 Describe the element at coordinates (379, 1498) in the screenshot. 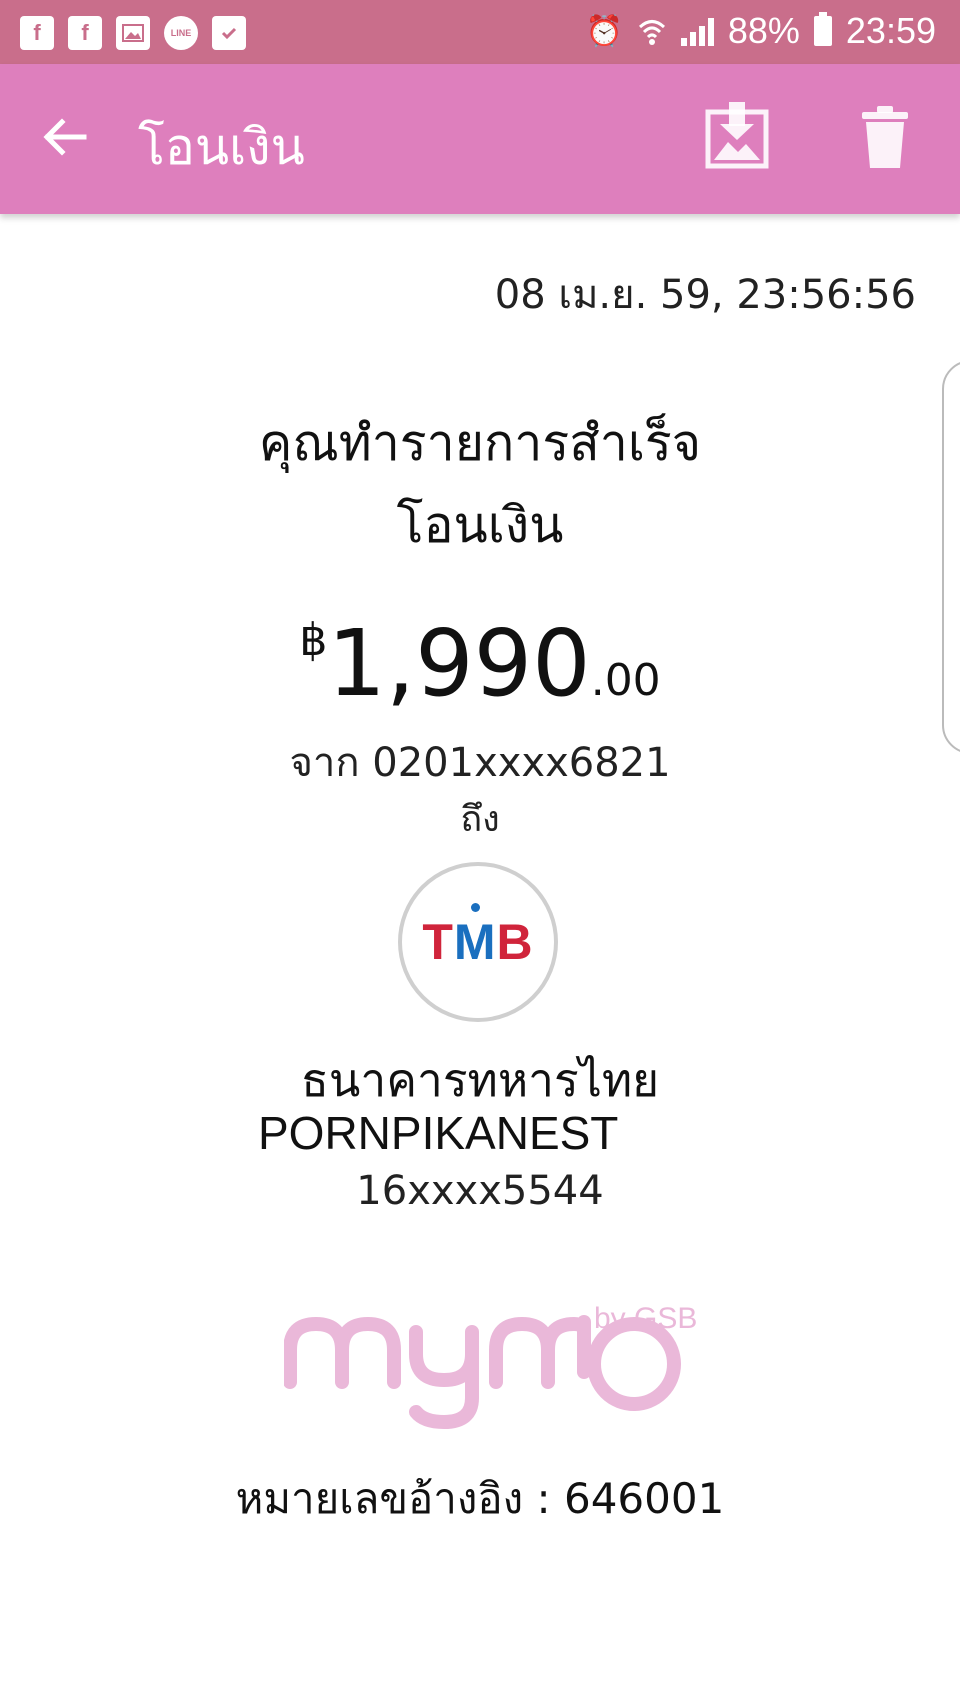

I see `reference-label: หมายเลขอ้างอิง` at that location.